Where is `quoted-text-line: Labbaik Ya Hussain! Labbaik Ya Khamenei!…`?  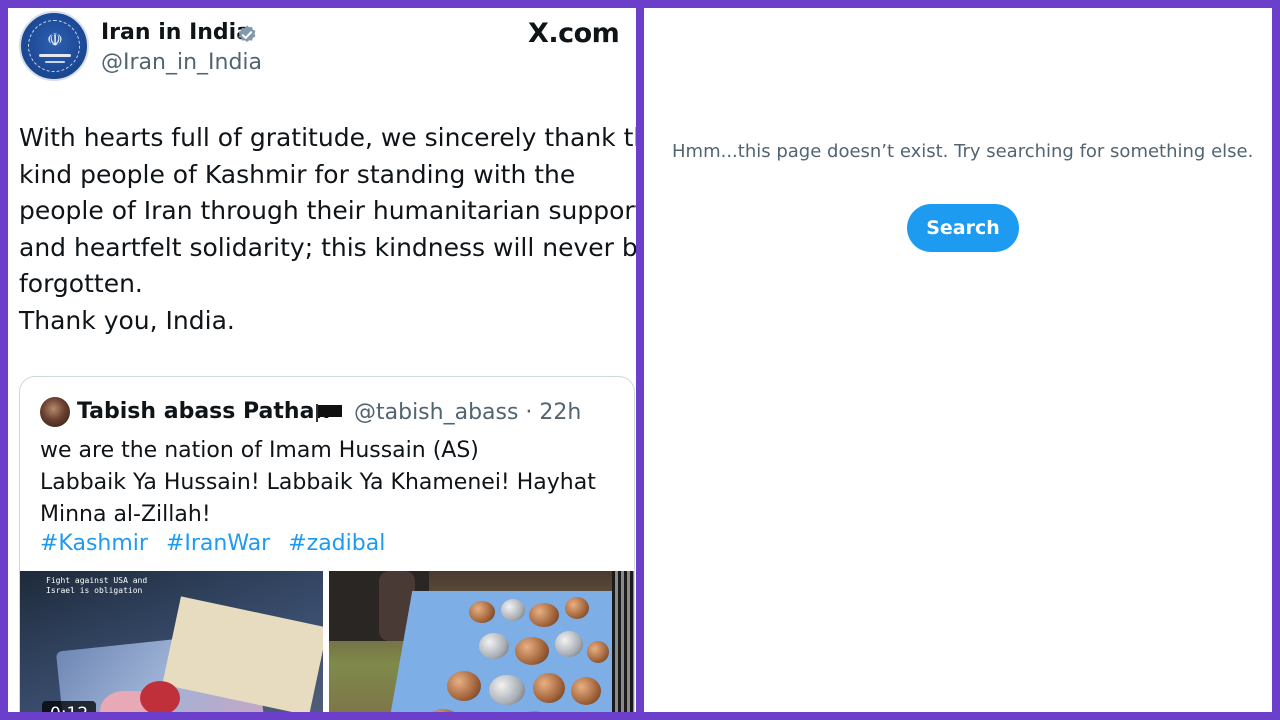 quoted-text-line: Labbaik Ya Hussain! Labbaik Ya Khamenei!… is located at coordinates (318, 482).